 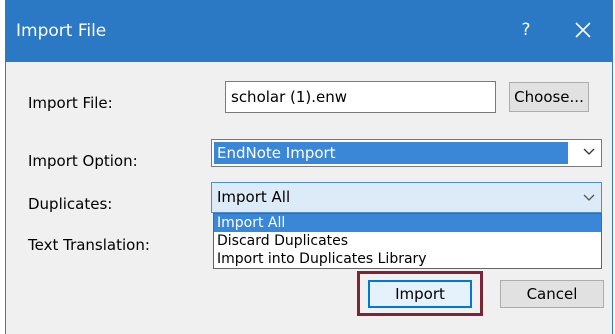 I want to click on close-icon, so click(x=583, y=30).